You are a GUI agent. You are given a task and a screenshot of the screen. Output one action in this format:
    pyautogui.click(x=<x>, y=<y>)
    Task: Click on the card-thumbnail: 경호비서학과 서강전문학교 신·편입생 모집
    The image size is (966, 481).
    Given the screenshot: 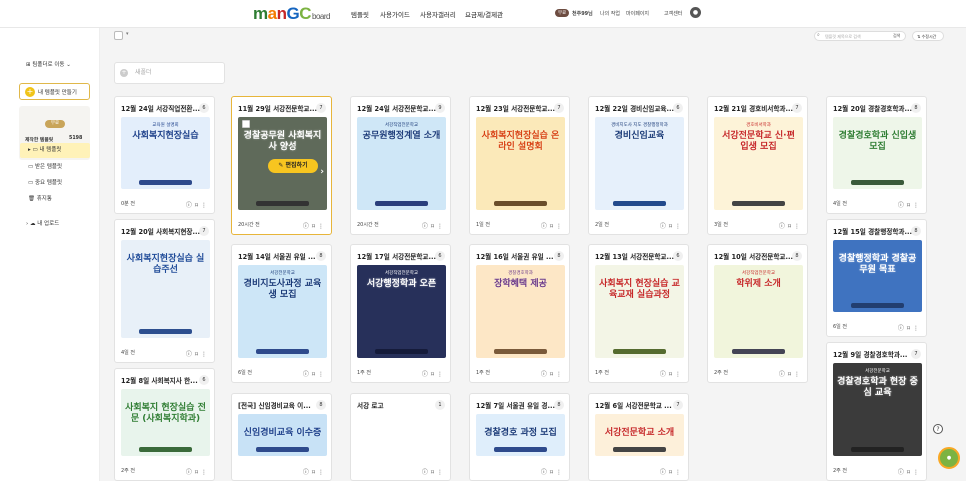 What is the action you would take?
    pyautogui.click(x=758, y=163)
    